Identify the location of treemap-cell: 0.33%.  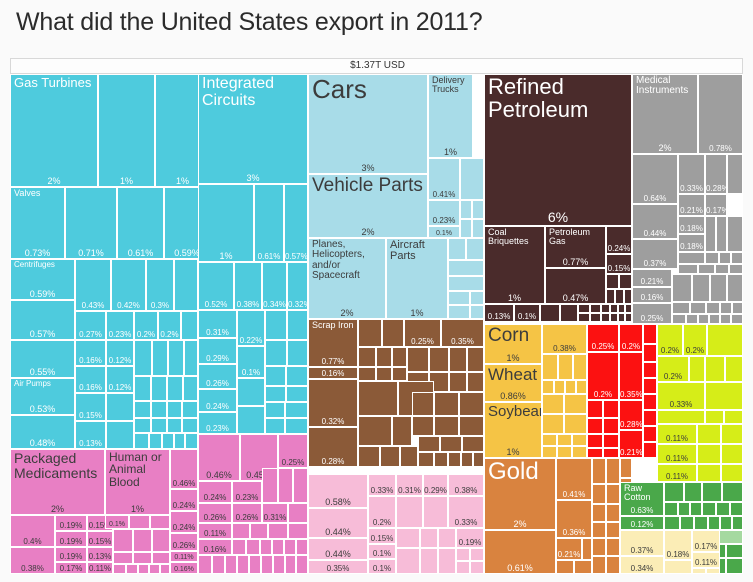
(681, 396).